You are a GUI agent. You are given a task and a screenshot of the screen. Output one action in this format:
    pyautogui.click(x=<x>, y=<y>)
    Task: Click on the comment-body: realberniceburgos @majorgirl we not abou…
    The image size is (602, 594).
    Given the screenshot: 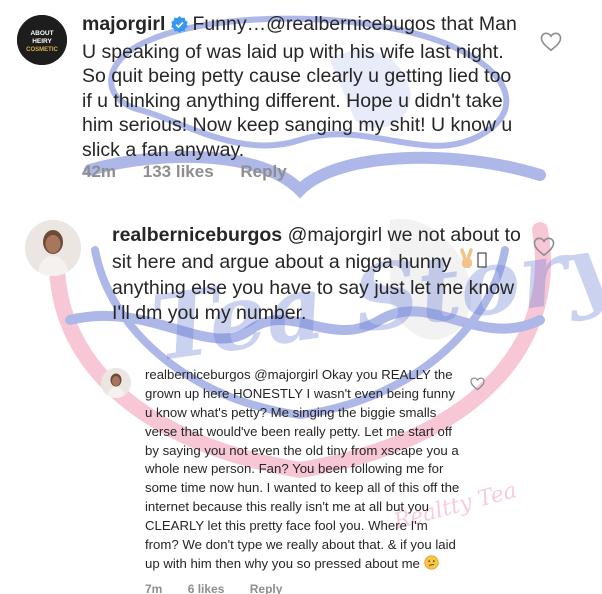 What is the action you would take?
    pyautogui.click(x=317, y=274)
    